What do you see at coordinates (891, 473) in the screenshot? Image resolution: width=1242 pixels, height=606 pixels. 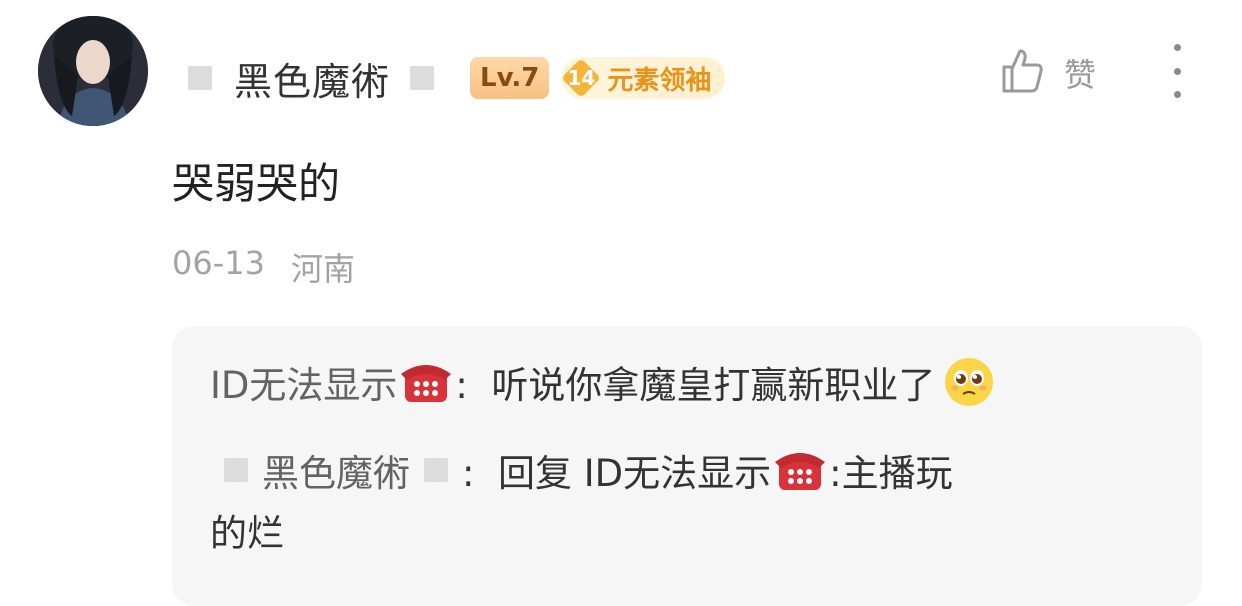 I see `reply-text: :主播玩` at bounding box center [891, 473].